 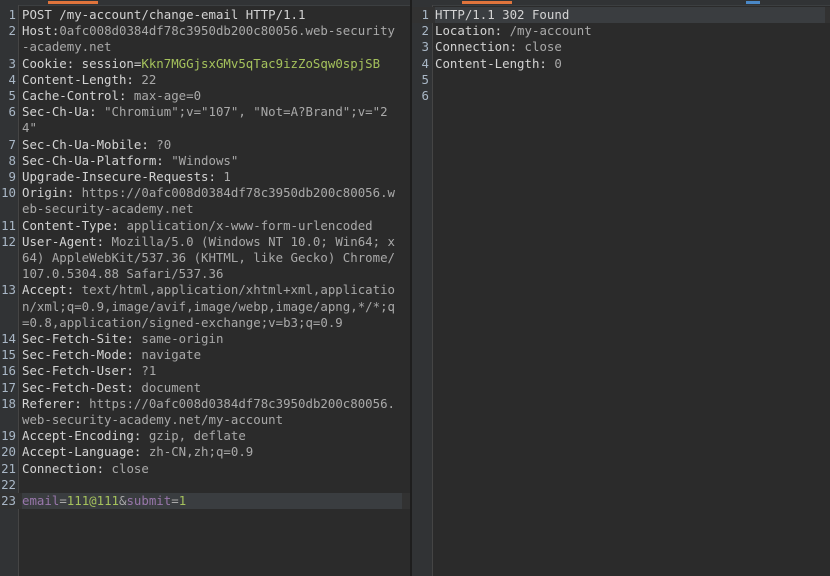 I want to click on request-line: 1 POST /my-account/change-email HTTP/1.1, so click(x=205, y=15).